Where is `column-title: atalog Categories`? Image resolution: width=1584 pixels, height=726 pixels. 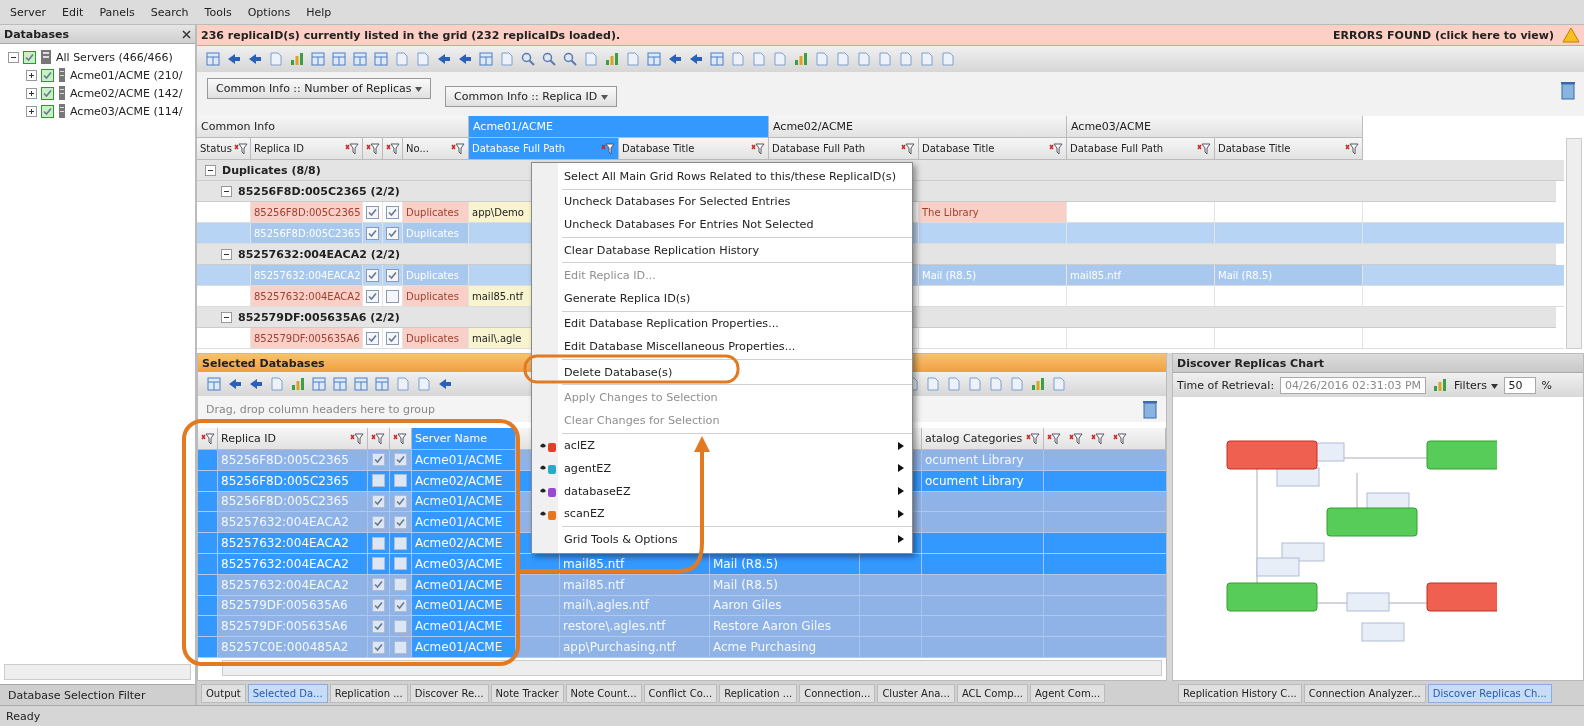
column-title: atalog Categories is located at coordinates (974, 438).